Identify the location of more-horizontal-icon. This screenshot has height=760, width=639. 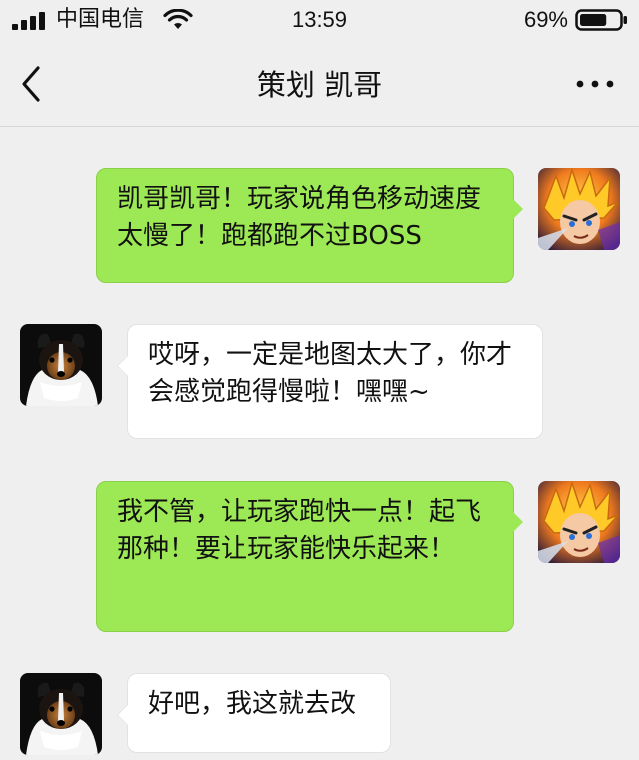
(595, 84).